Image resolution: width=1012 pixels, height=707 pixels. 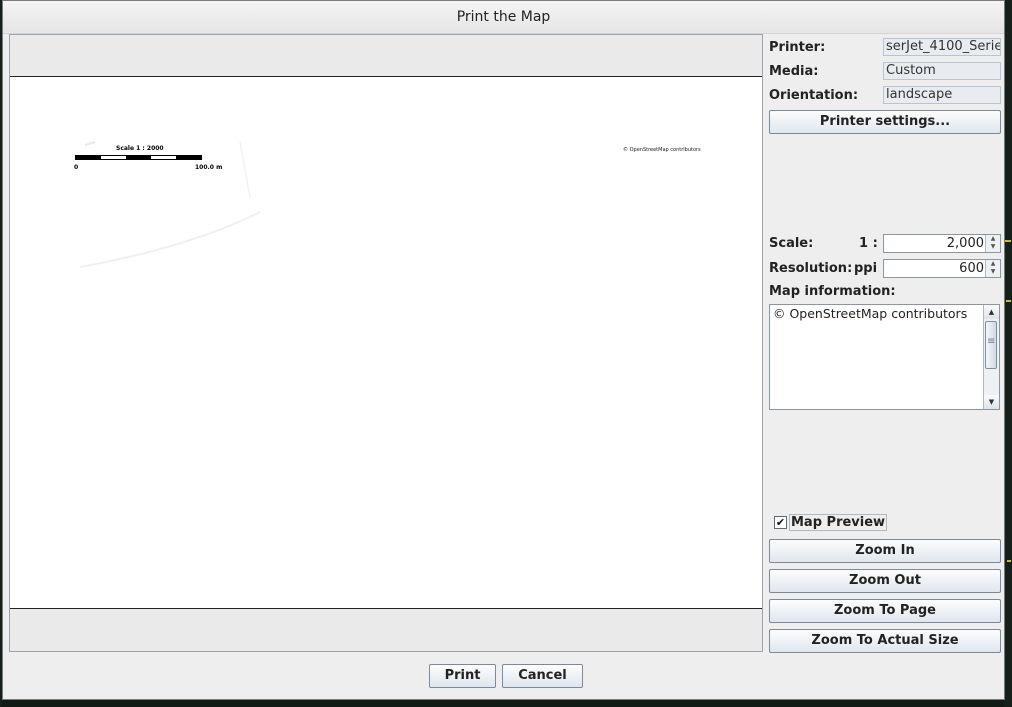 What do you see at coordinates (991, 345) in the screenshot?
I see `scroll-thumb` at bounding box center [991, 345].